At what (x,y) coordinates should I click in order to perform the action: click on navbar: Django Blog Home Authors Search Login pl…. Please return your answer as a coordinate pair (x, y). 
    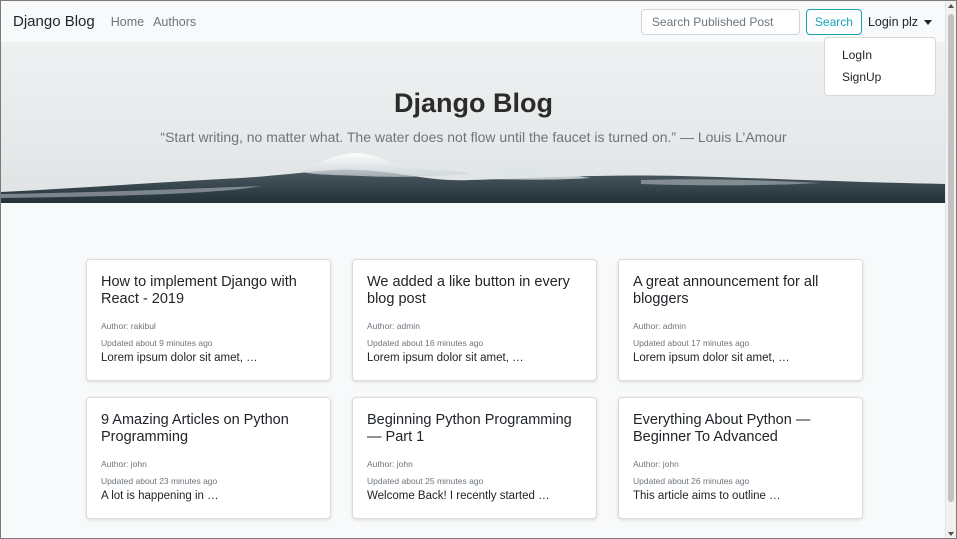
    Looking at the image, I should click on (473, 21).